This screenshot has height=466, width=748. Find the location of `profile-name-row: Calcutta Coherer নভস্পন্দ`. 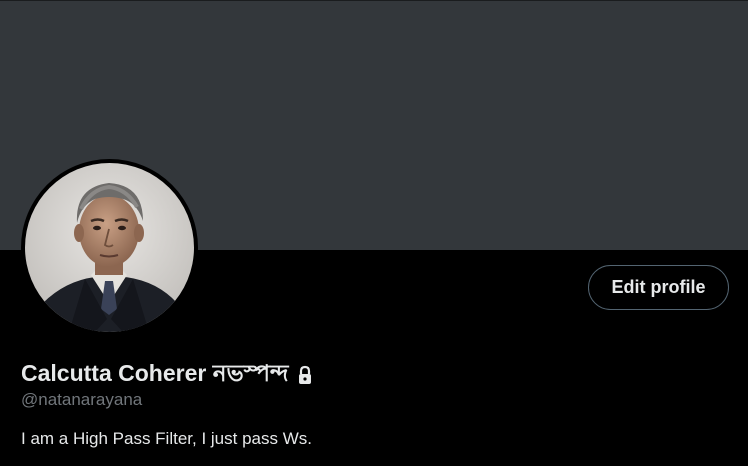

profile-name-row: Calcutta Coherer নভস্পন্দ is located at coordinates (167, 374).